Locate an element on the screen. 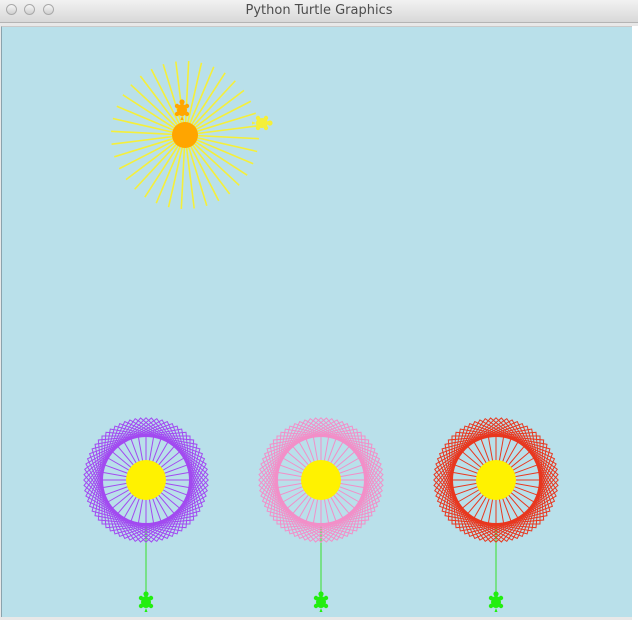  window-title: Python Turtle Graphics is located at coordinates (319, 10).